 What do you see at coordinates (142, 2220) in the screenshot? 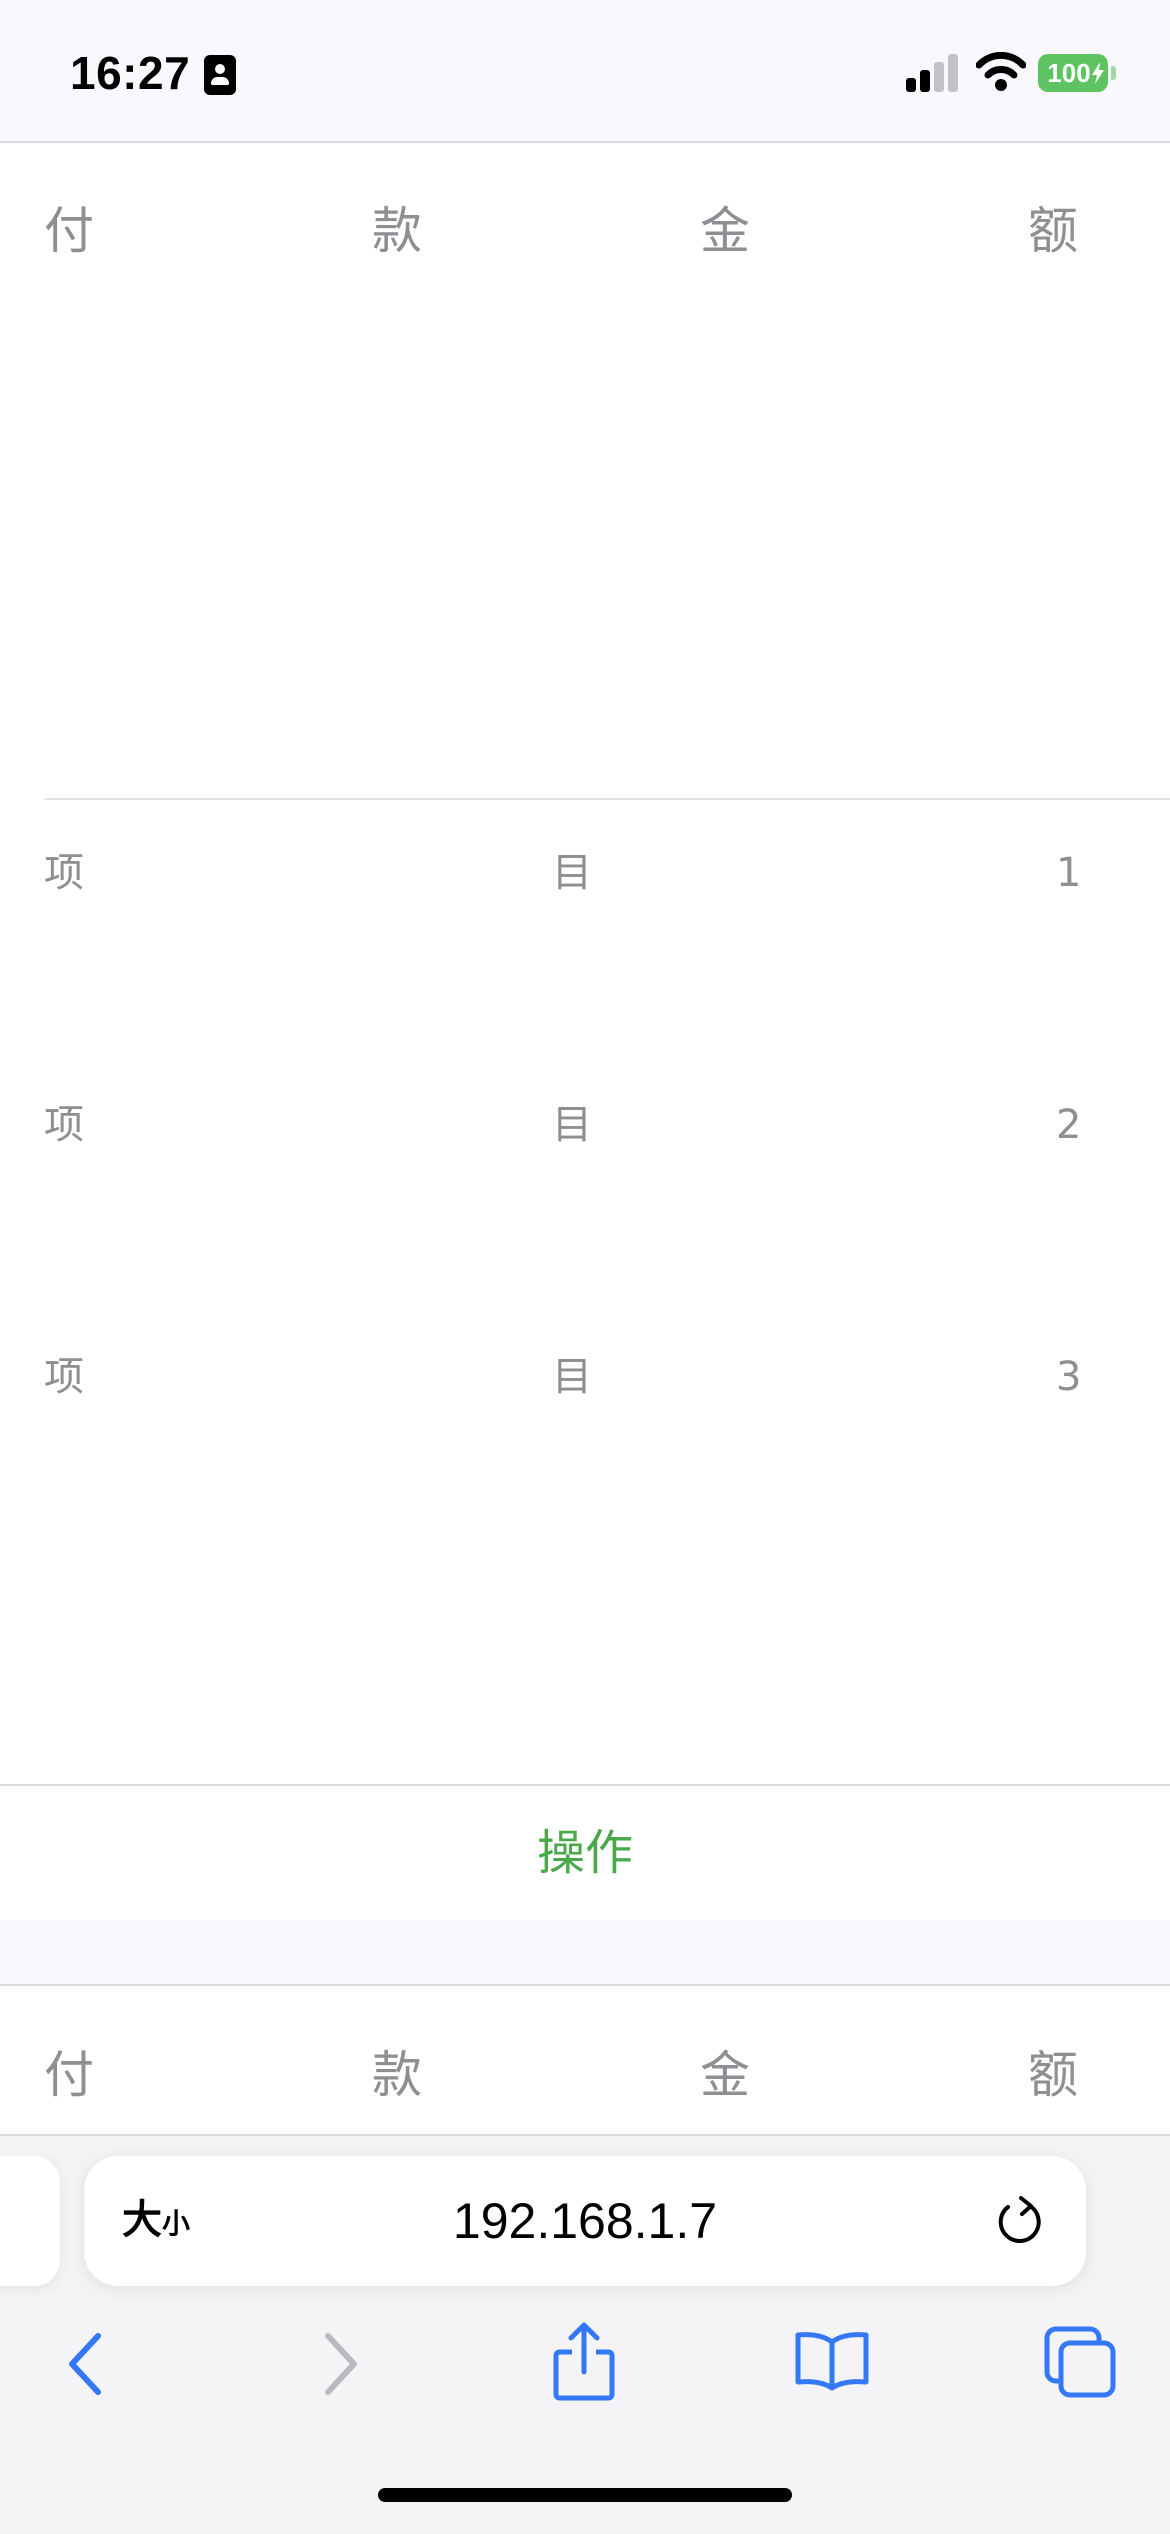
I see `page-settings-large: 大` at bounding box center [142, 2220].